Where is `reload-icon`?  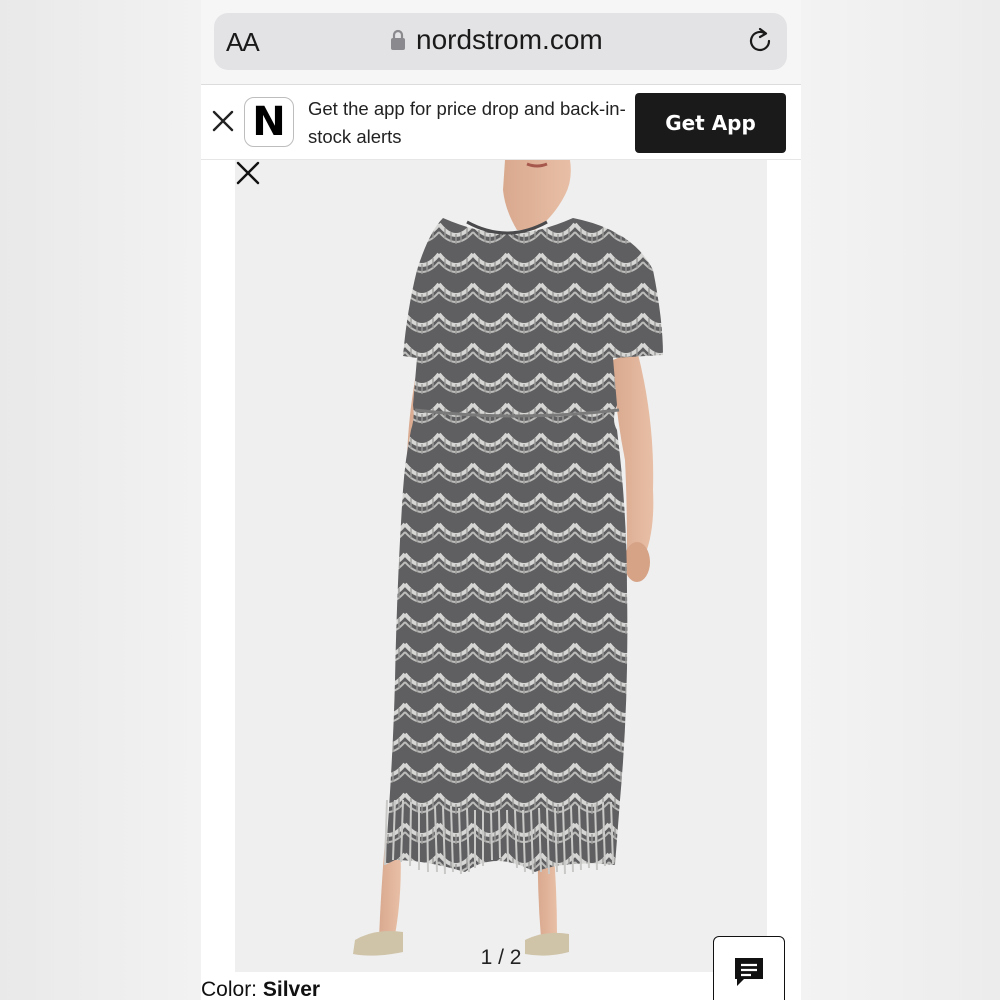
reload-icon is located at coordinates (760, 41).